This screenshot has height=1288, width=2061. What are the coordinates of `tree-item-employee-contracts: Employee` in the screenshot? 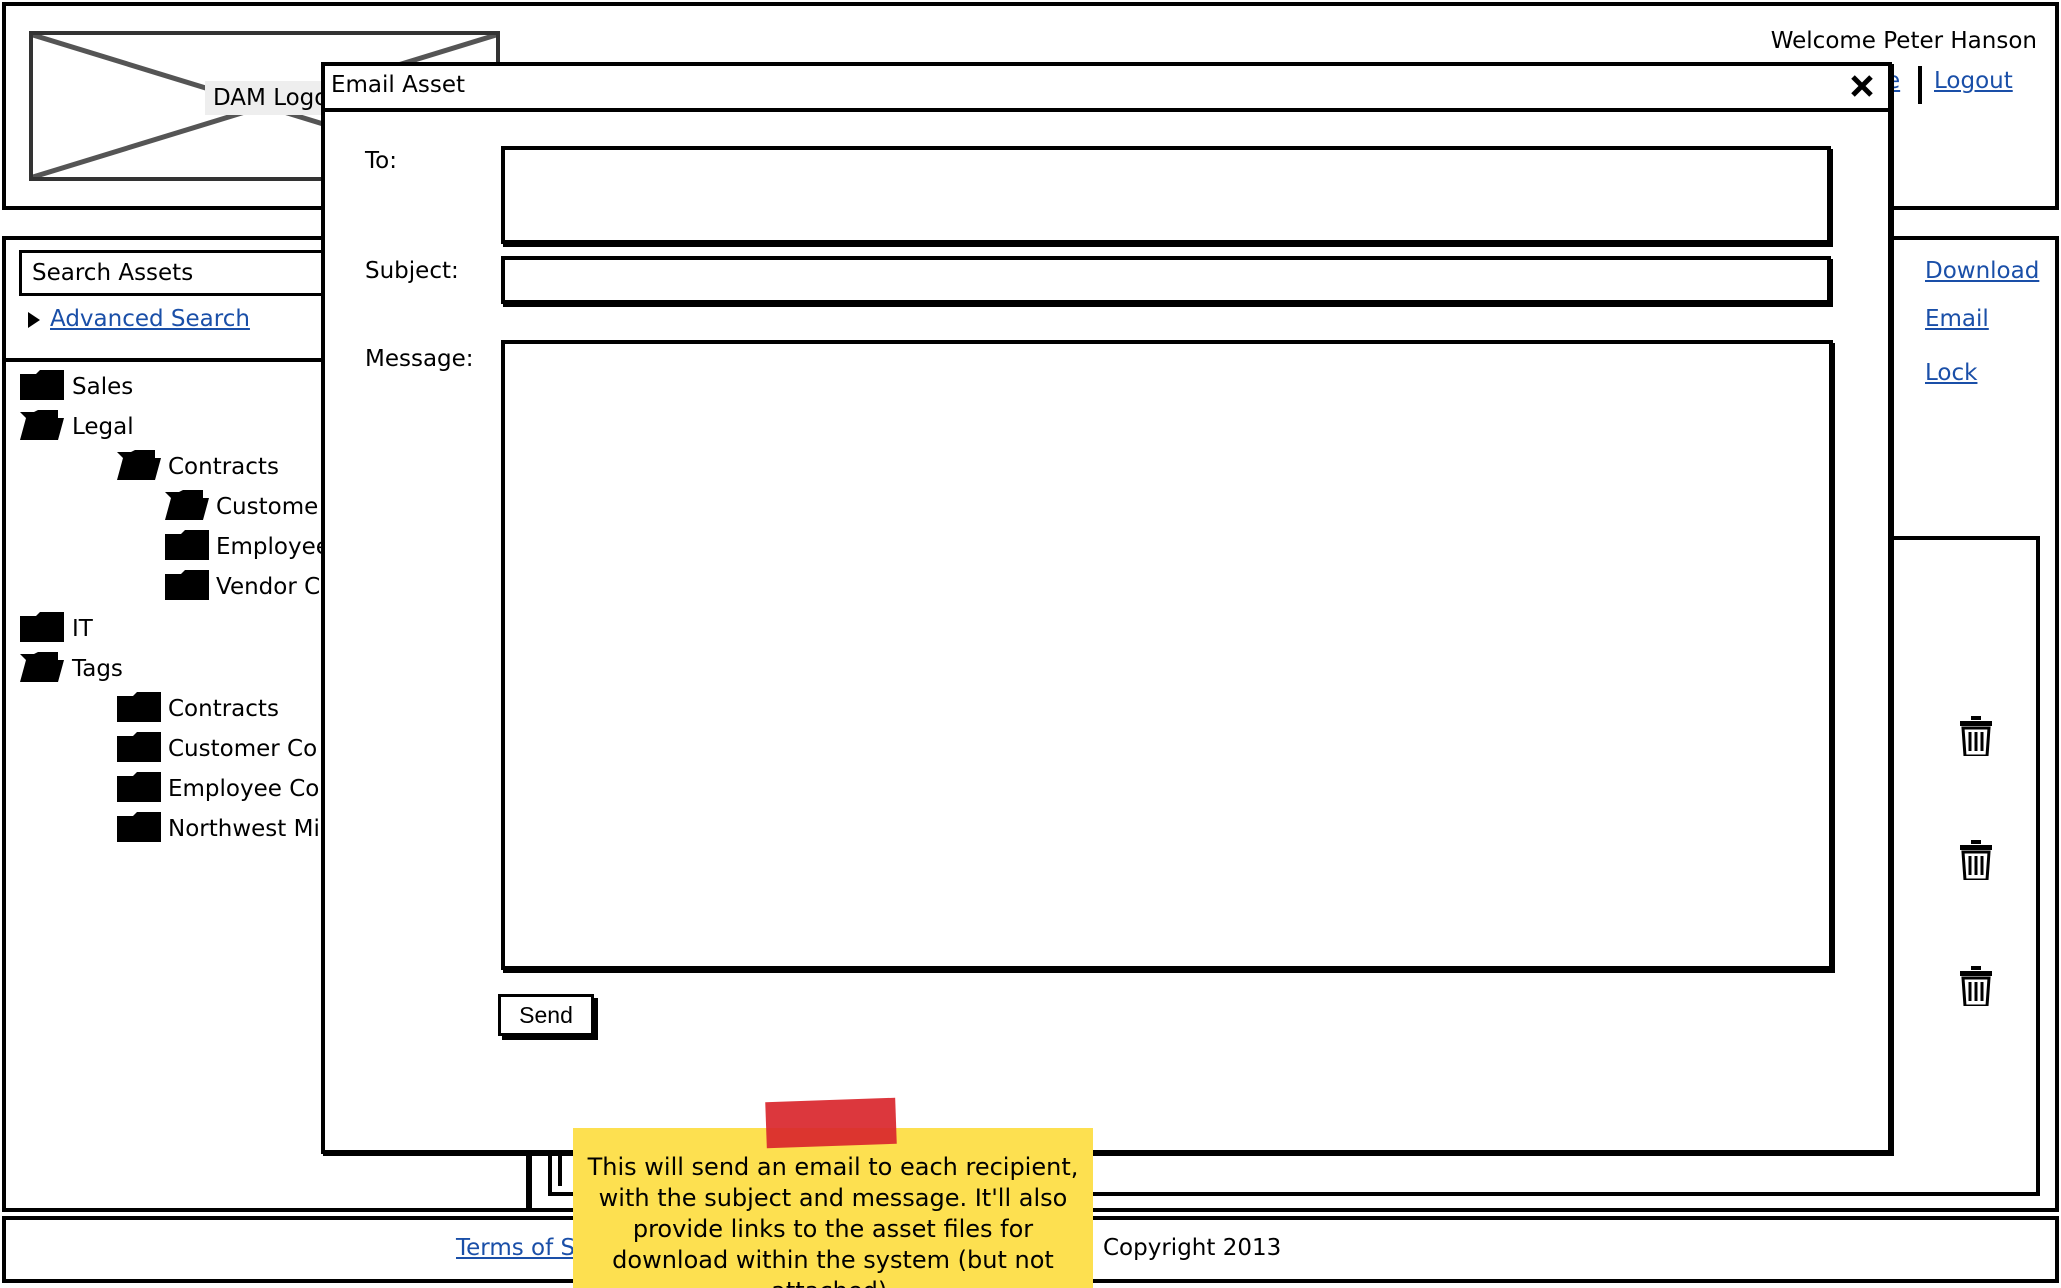 It's located at (273, 547).